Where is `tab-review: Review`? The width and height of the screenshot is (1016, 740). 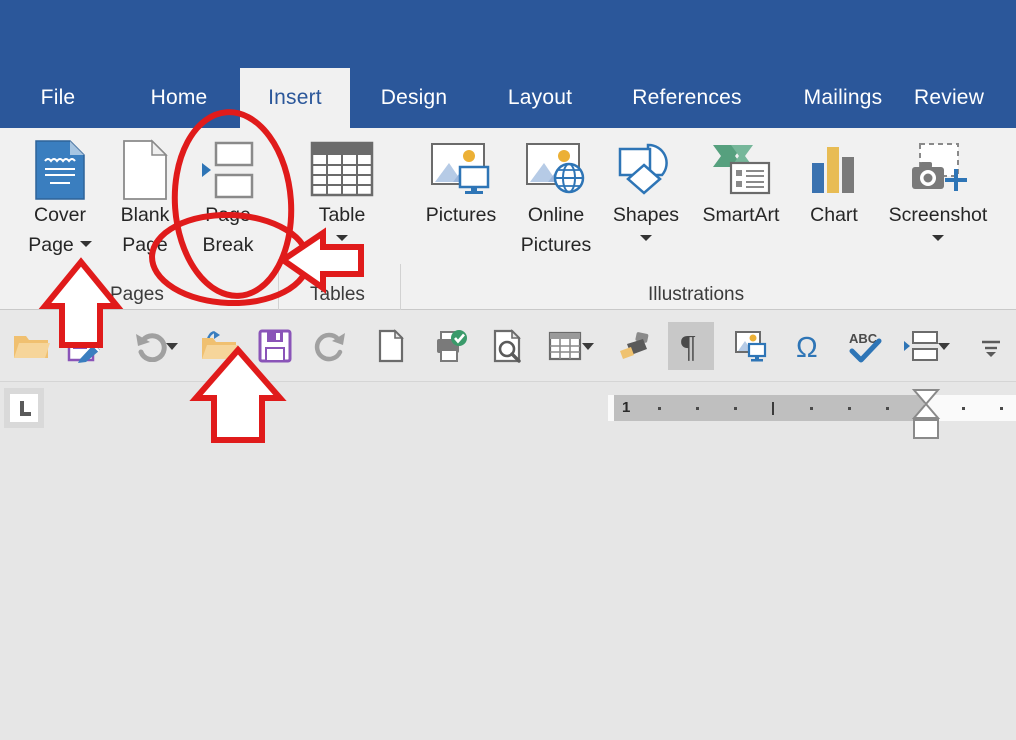 tab-review: Review is located at coordinates (965, 98).